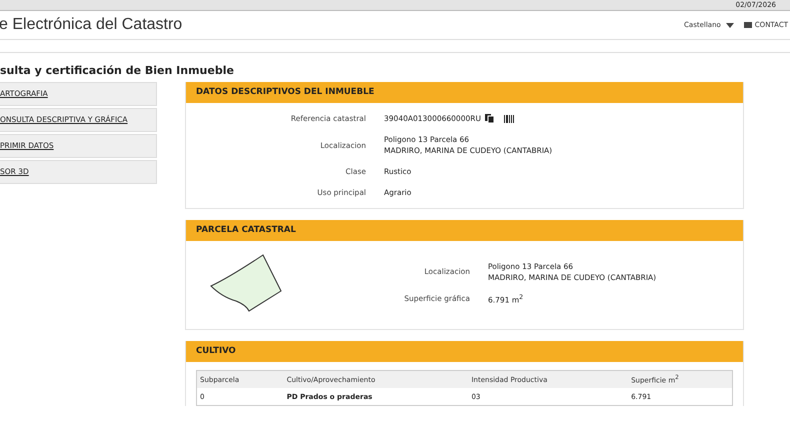 The height and width of the screenshot is (440, 790). Describe the element at coordinates (464, 92) in the screenshot. I see `panel-header: DATOS DESCRIPTIVOS DEL INMUEBLE` at that location.